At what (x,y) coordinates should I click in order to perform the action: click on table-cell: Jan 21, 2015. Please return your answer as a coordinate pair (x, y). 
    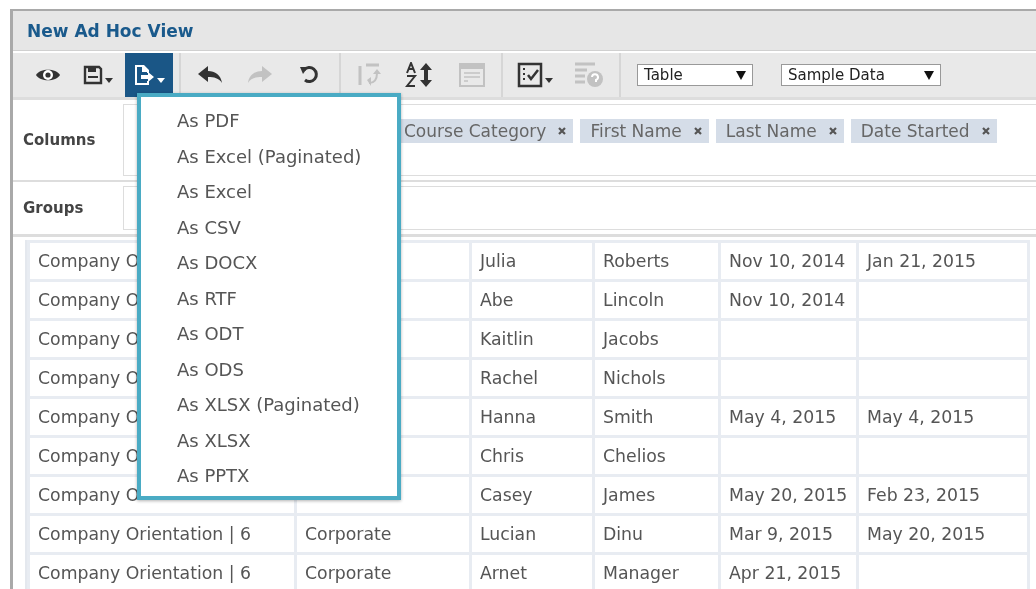
    Looking at the image, I should click on (943, 261).